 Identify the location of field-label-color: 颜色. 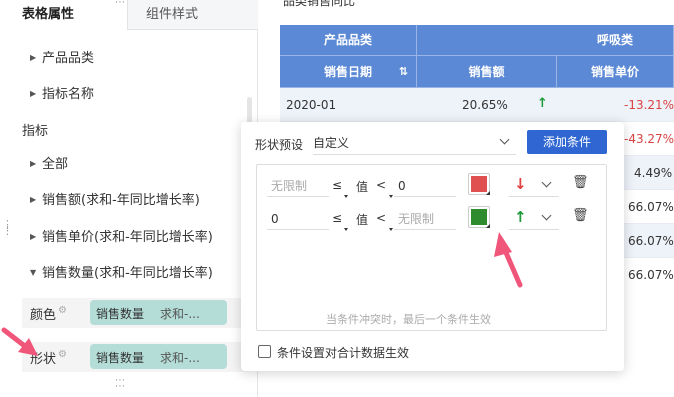
(43, 315).